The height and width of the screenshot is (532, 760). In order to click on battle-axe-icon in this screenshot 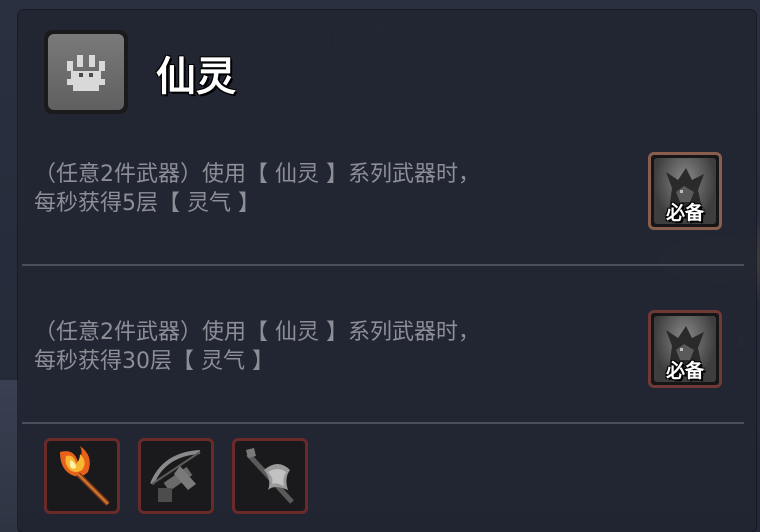, I will do `click(270, 476)`.